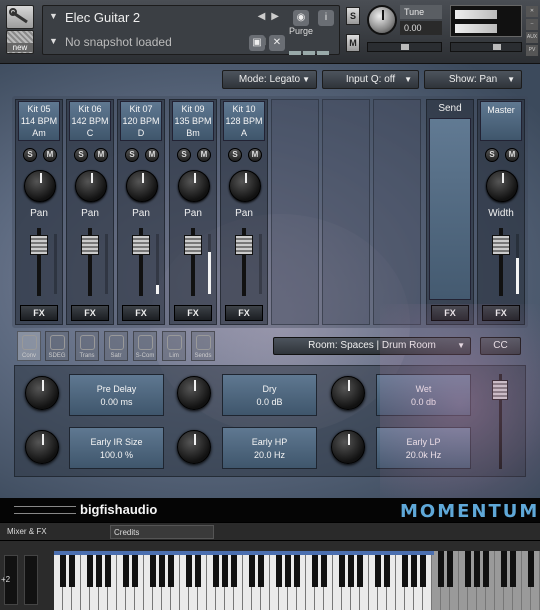 This screenshot has width=540, height=610. Describe the element at coordinates (269, 395) in the screenshot. I see `dry-display: Dry 0.0 dB` at that location.